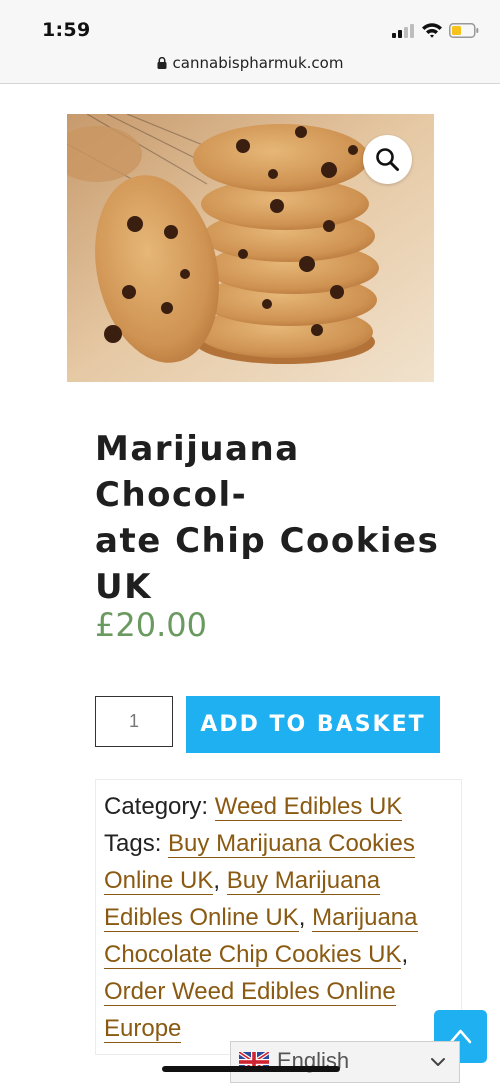 This screenshot has width=500, height=1083. What do you see at coordinates (156, 806) in the screenshot?
I see `category-label: Category:` at bounding box center [156, 806].